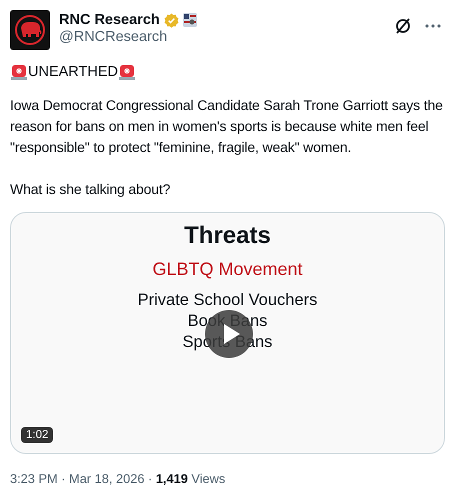 This screenshot has width=455, height=490. I want to click on grok-icon, so click(403, 26).